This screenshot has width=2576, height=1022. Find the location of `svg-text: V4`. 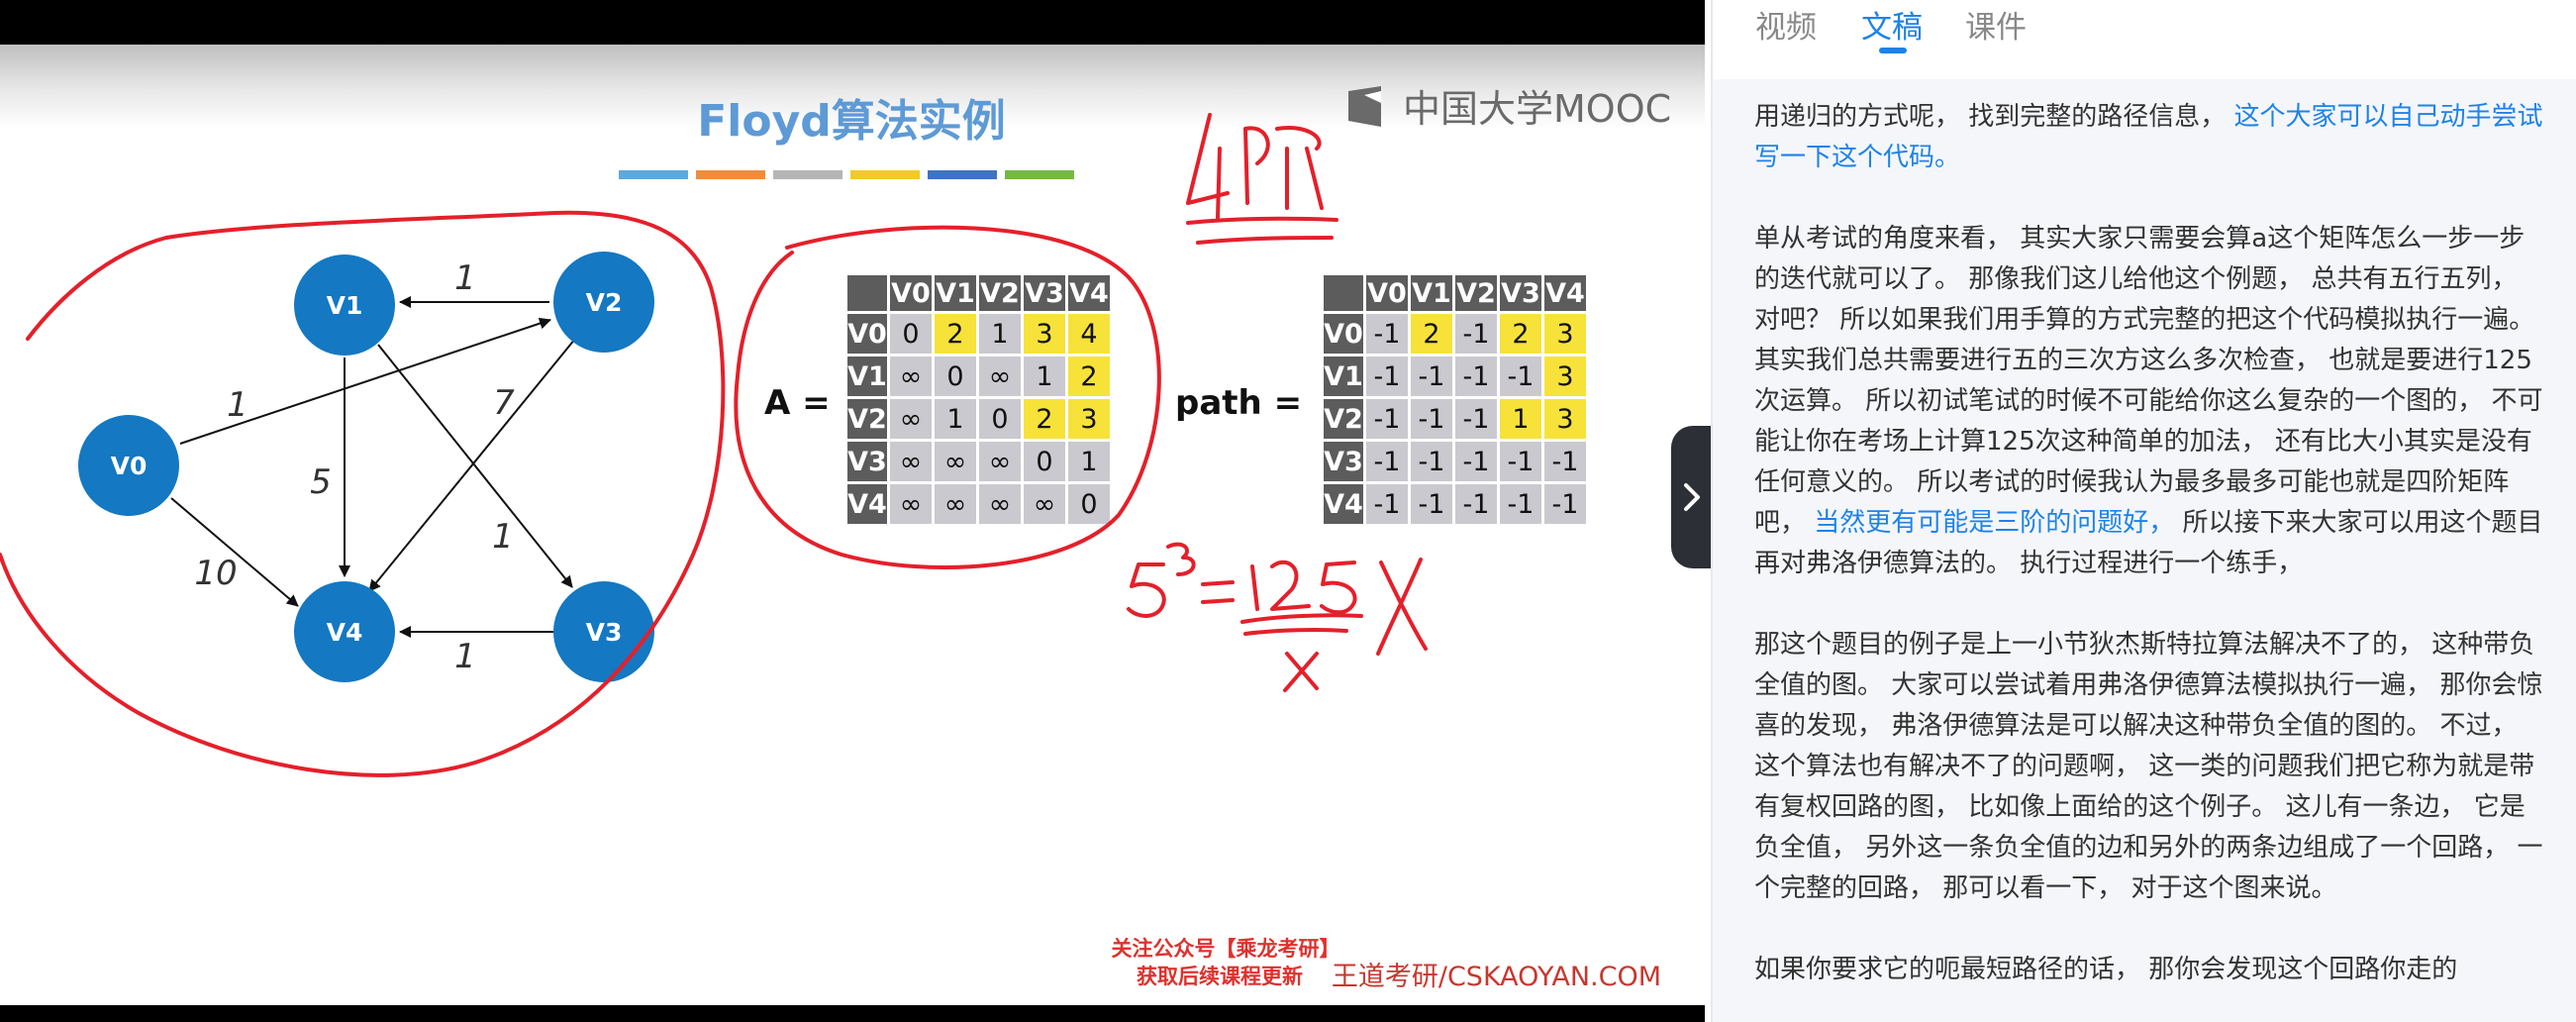

svg-text: V4 is located at coordinates (345, 632).